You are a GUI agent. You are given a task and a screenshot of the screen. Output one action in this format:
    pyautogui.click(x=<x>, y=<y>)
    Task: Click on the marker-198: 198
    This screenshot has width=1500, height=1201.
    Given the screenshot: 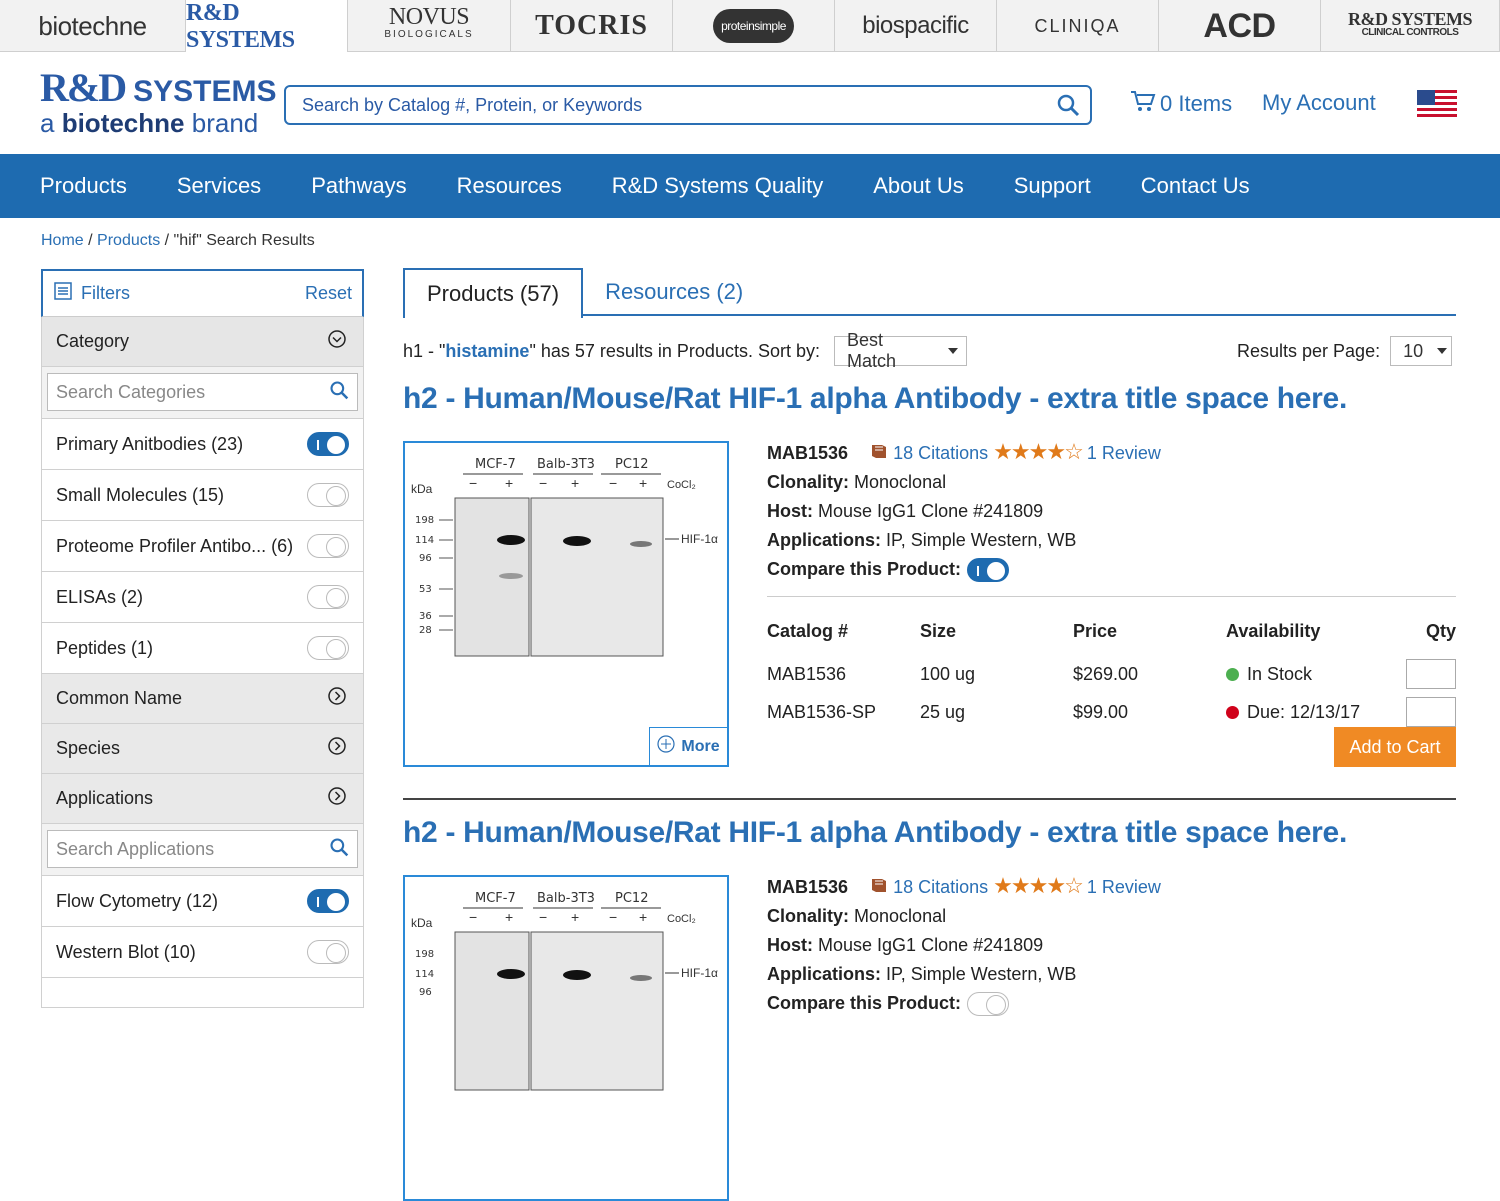 What is the action you would take?
    pyautogui.click(x=424, y=520)
    